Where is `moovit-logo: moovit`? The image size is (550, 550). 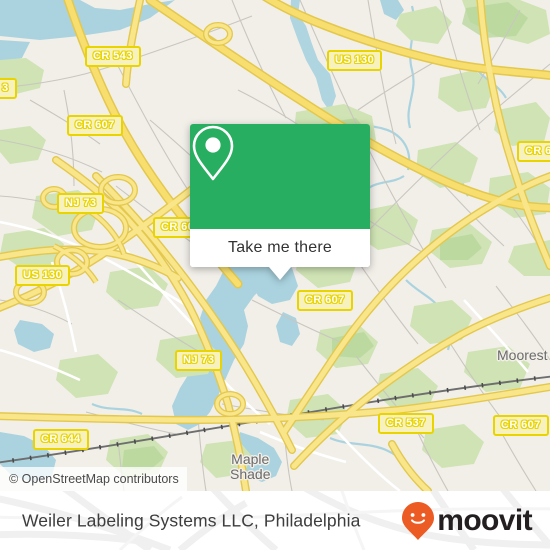 moovit-logo: moovit is located at coordinates (467, 521).